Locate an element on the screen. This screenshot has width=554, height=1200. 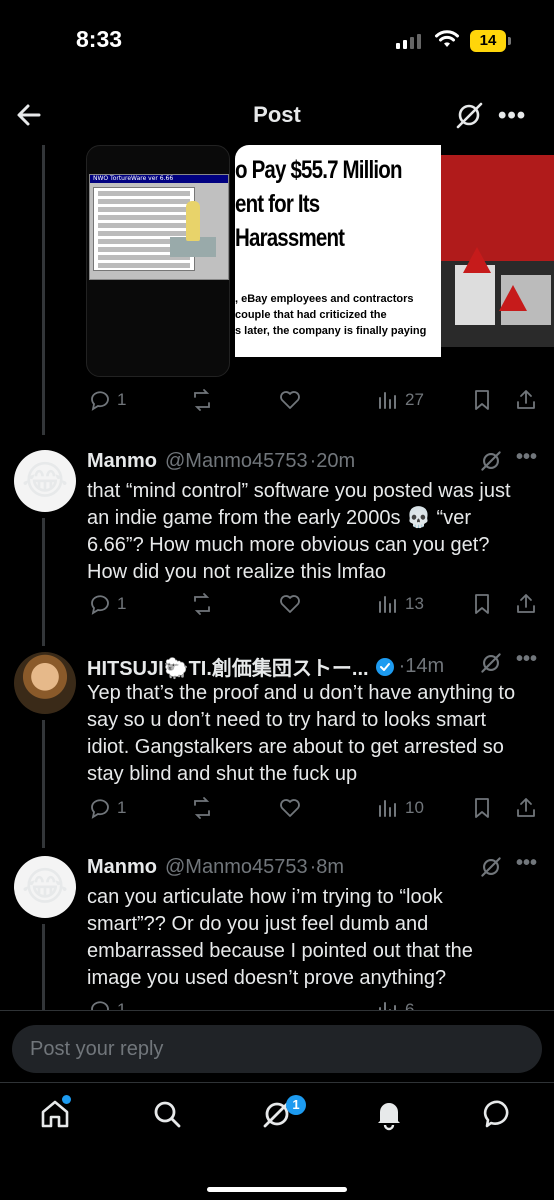
article-illustration is located at coordinates (497, 251).